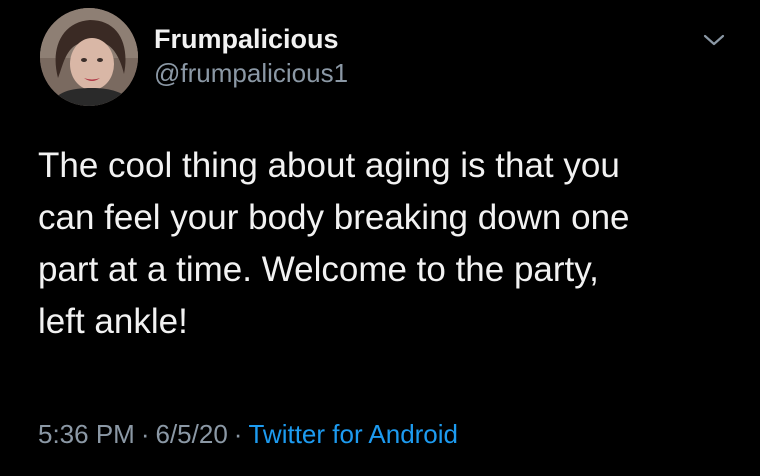 The height and width of the screenshot is (476, 760). I want to click on chevron-down-icon, so click(714, 40).